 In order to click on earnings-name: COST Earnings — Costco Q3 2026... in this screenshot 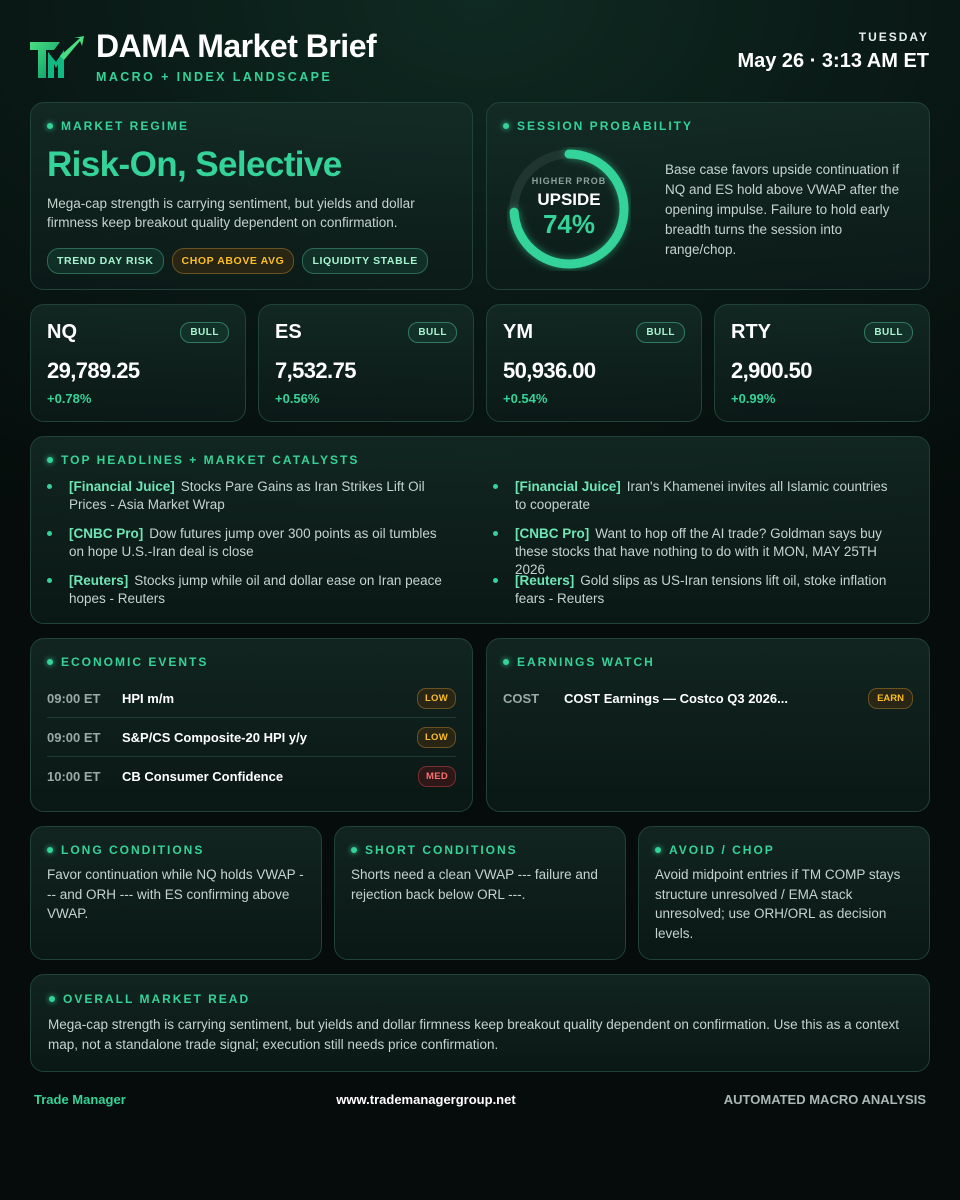, I will do `click(676, 698)`.